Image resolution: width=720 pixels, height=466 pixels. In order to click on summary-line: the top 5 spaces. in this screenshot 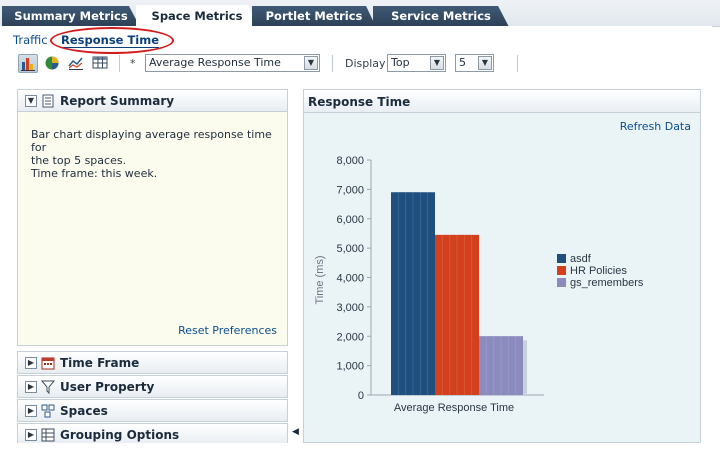, I will do `click(79, 160)`.